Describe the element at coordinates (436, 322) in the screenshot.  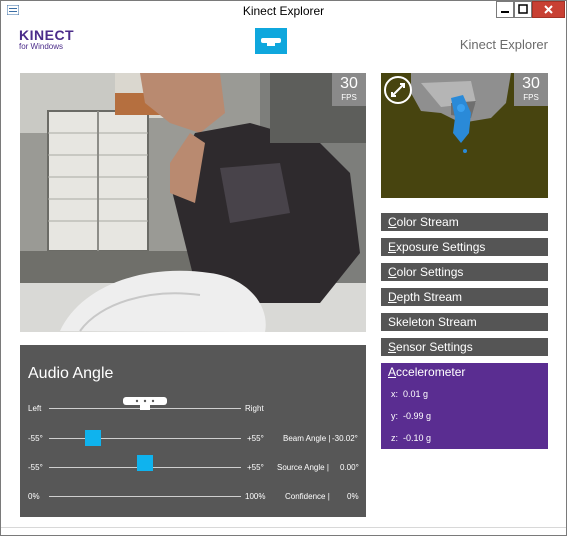
I see `button-label: keleton Stream` at that location.